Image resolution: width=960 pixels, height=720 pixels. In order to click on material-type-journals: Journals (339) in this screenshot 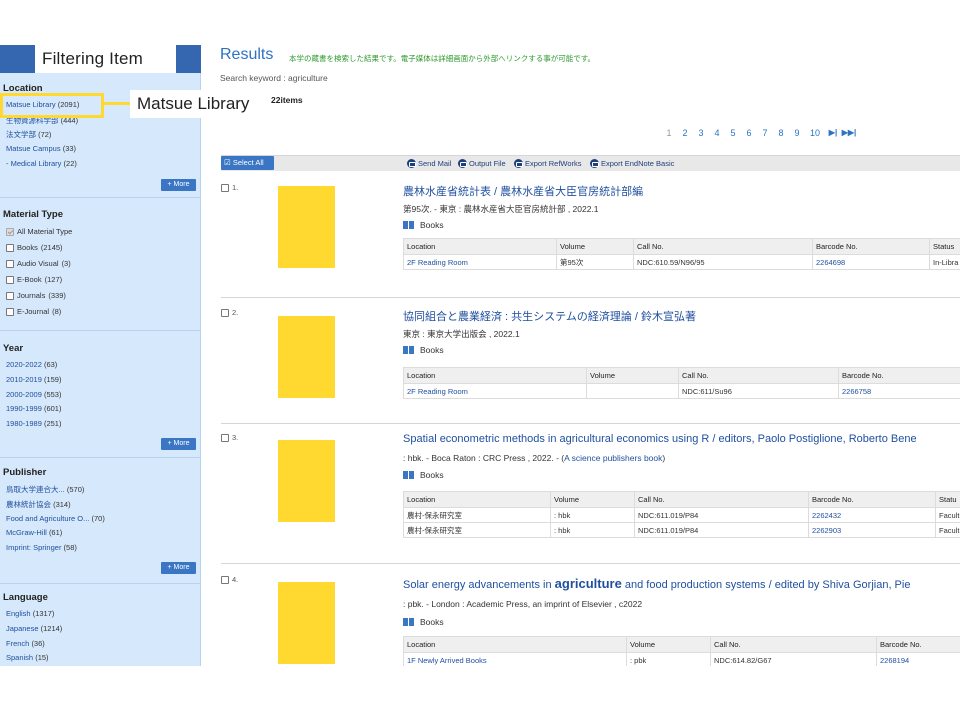, I will do `click(36, 295)`.